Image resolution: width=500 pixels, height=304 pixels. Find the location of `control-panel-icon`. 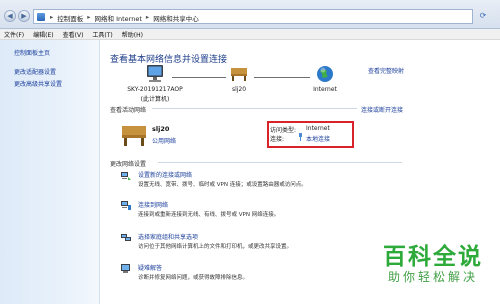

control-panel-icon is located at coordinates (41, 17).